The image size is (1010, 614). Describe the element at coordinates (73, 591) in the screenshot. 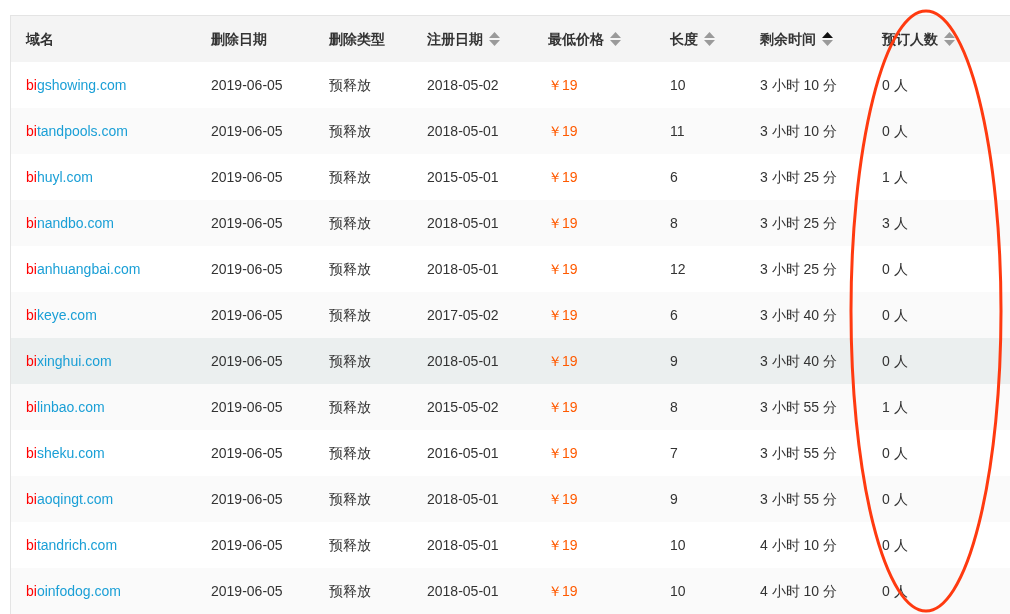

I see `domain-link: bioinfodog.com` at that location.